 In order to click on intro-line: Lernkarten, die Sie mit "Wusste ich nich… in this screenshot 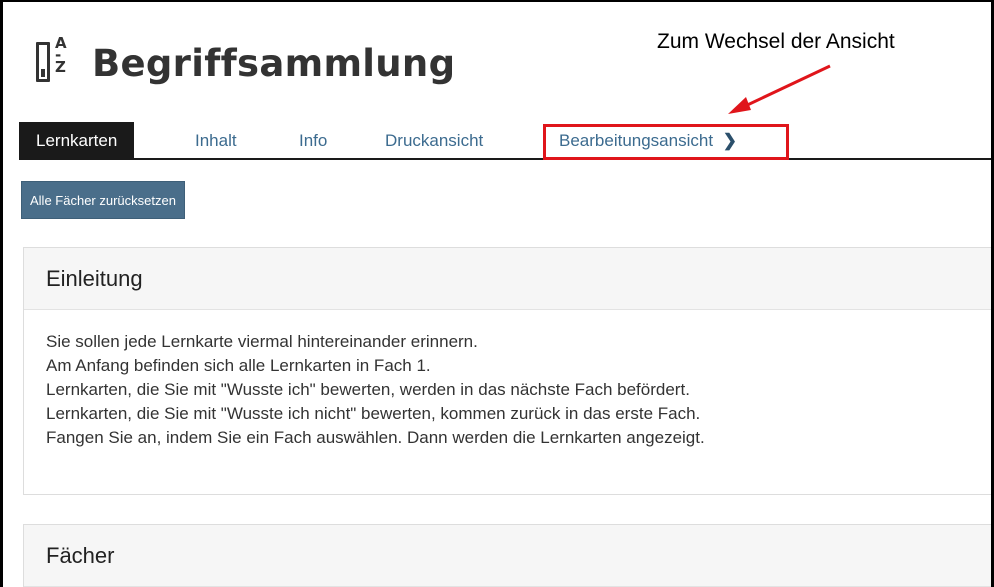, I will do `click(373, 413)`.